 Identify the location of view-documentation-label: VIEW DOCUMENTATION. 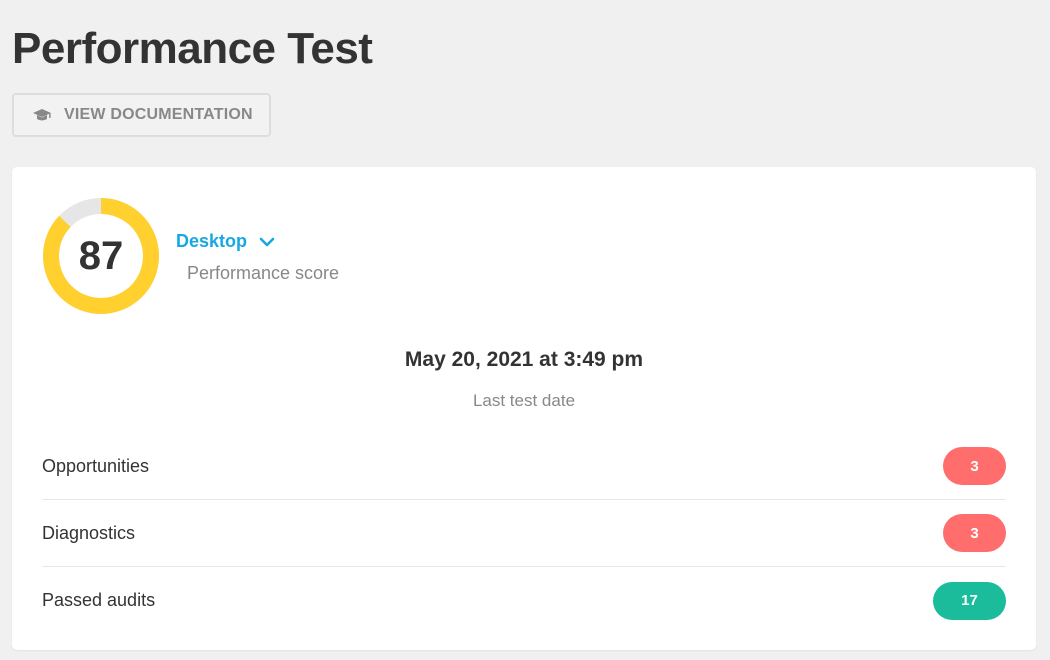
(158, 114).